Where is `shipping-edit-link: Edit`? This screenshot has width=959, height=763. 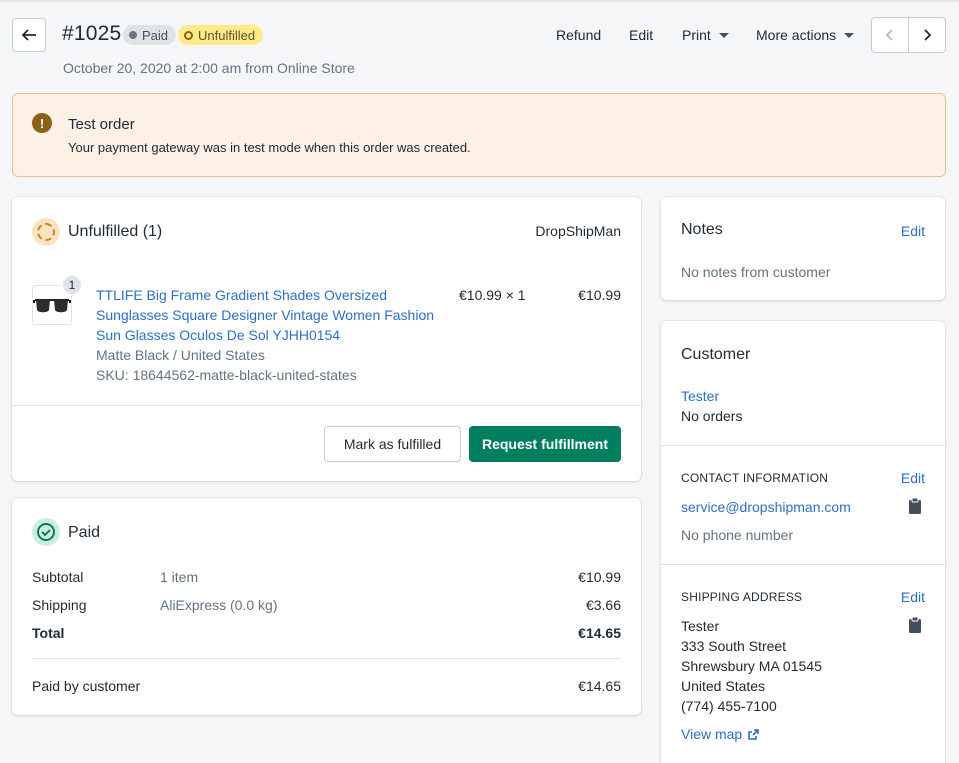
shipping-edit-link: Edit is located at coordinates (913, 597).